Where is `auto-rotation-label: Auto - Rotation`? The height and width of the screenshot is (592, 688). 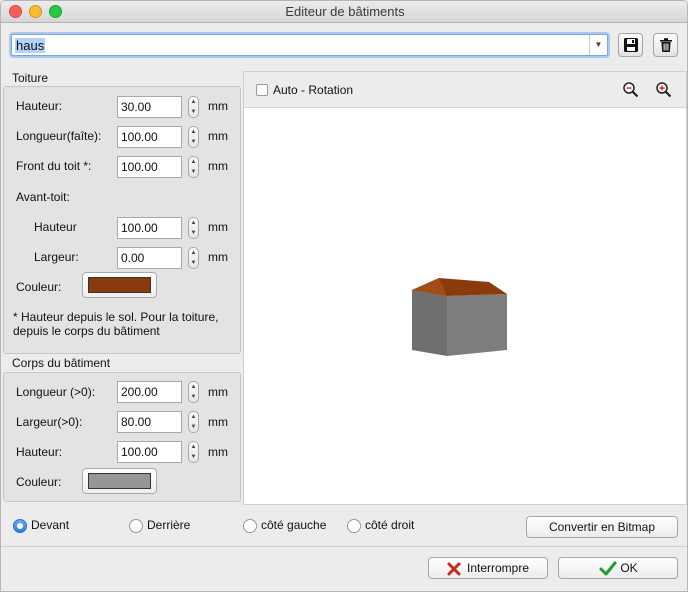
auto-rotation-label: Auto - Rotation is located at coordinates (313, 90).